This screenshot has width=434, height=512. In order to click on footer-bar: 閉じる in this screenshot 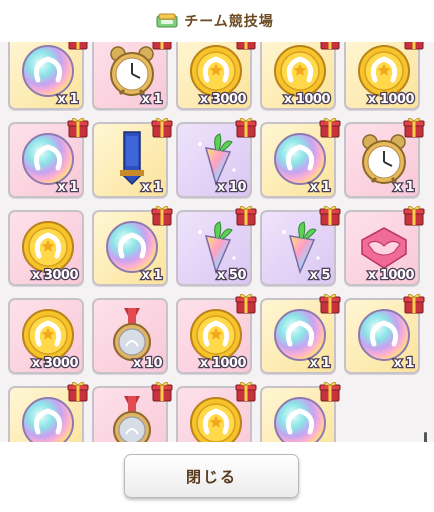, I will do `click(217, 477)`.